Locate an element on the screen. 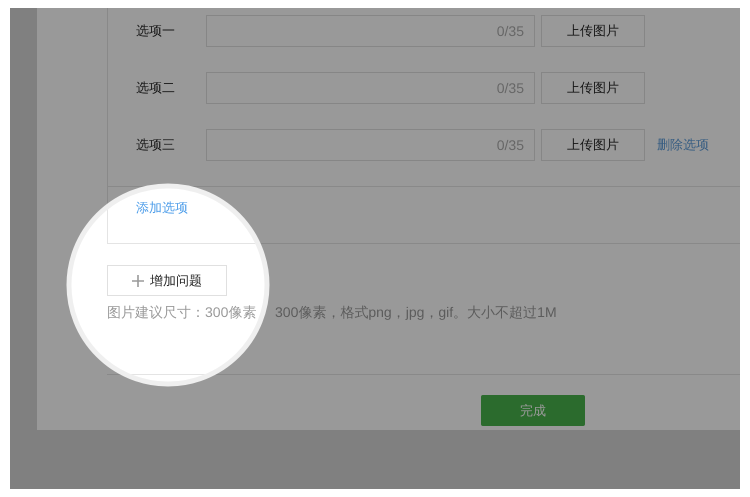 This screenshot has height=497, width=750. add-option-link: 添加选项 is located at coordinates (162, 207).